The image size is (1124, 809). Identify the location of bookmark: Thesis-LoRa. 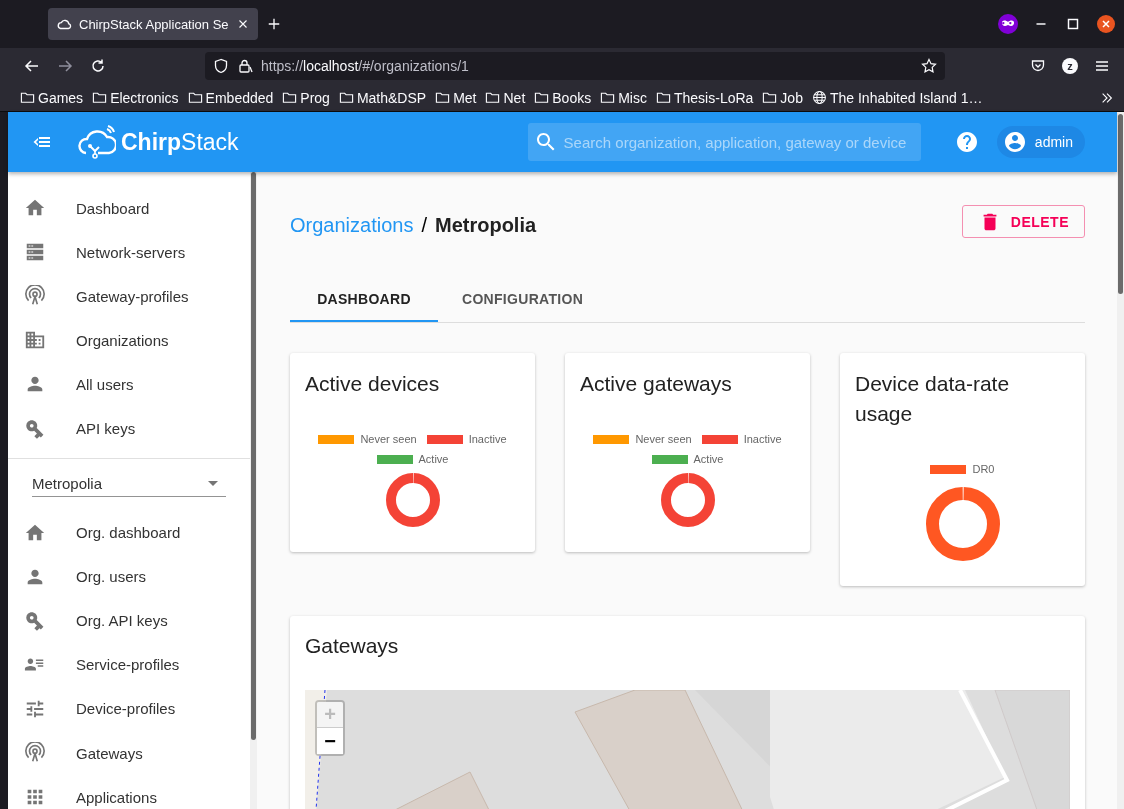
(705, 97).